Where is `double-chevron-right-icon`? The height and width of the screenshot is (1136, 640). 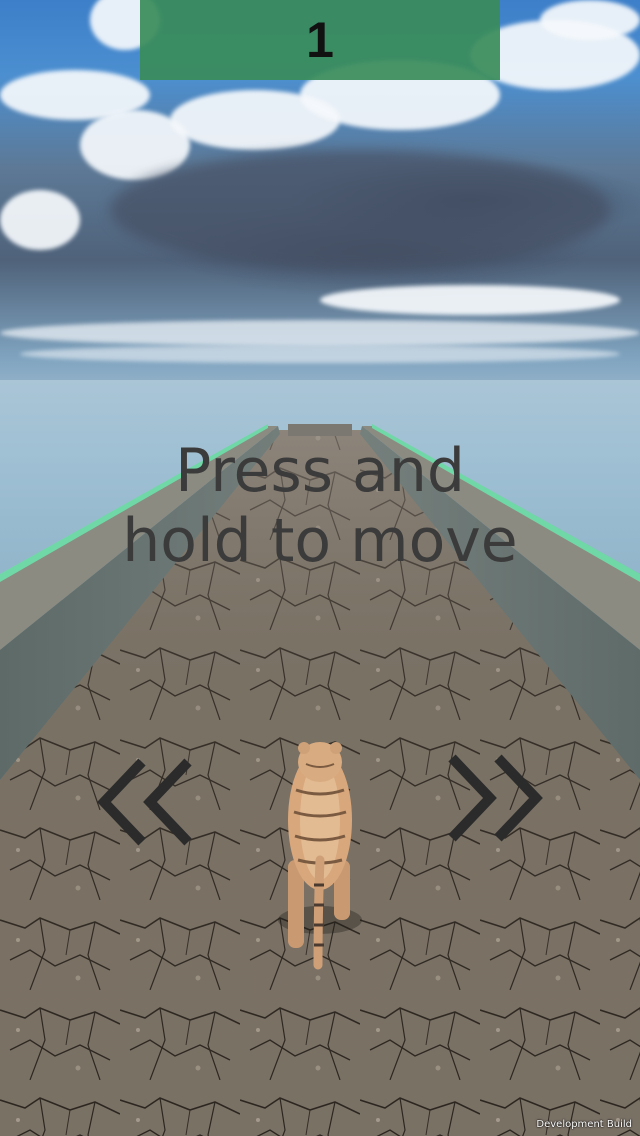
double-chevron-right-icon is located at coordinates (495, 798).